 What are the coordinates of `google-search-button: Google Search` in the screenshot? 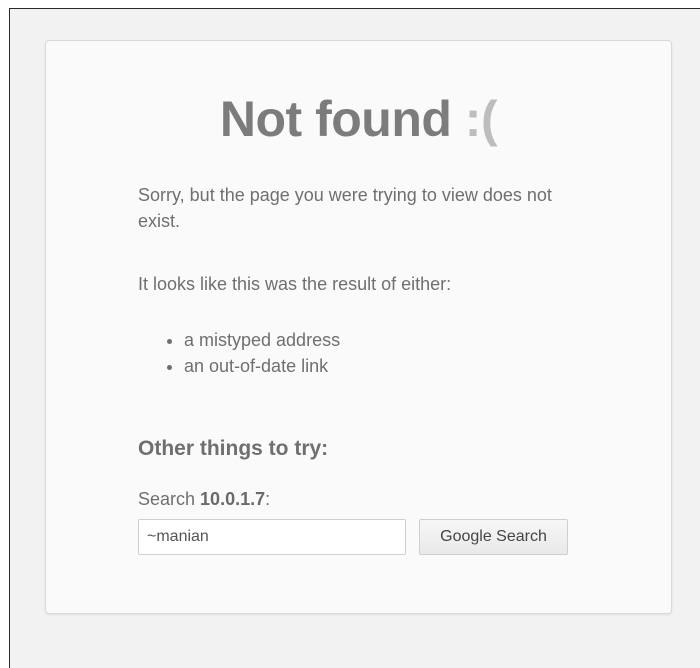 It's located at (493, 537).